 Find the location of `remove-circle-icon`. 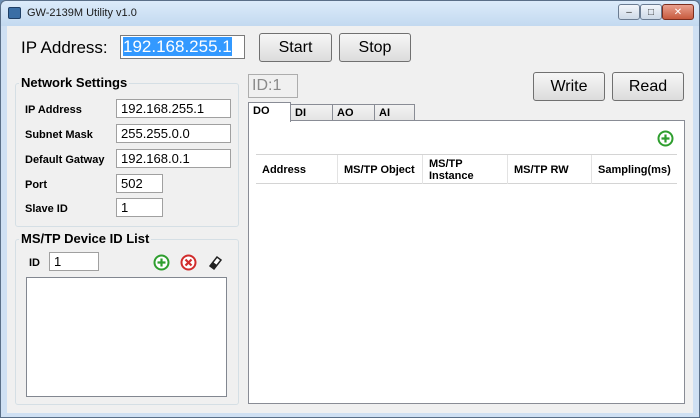

remove-circle-icon is located at coordinates (188, 262).